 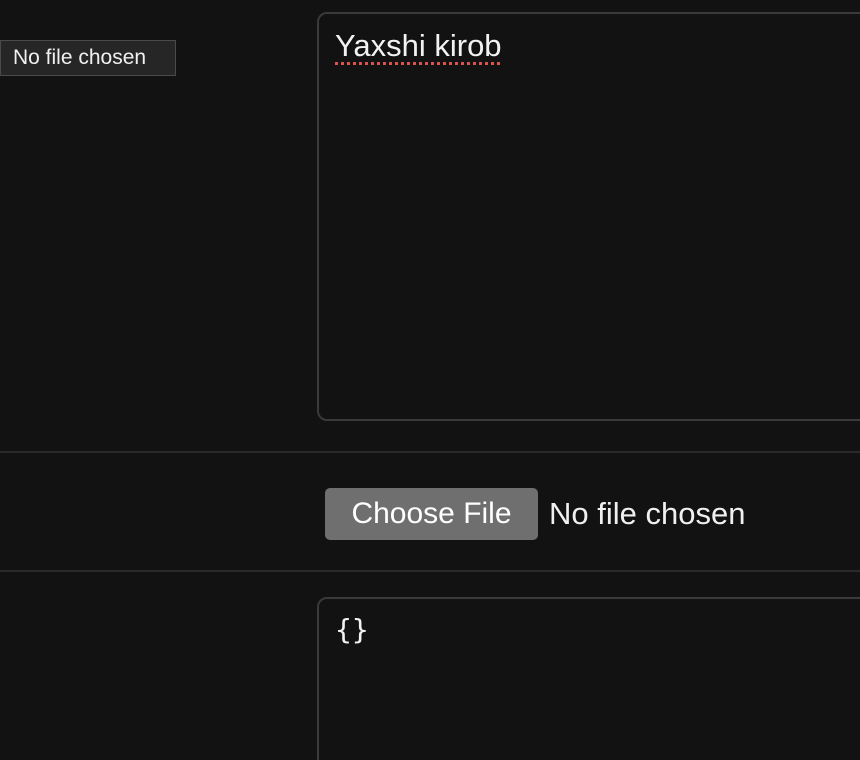 I want to click on json-textarea: {}, so click(x=588, y=678).